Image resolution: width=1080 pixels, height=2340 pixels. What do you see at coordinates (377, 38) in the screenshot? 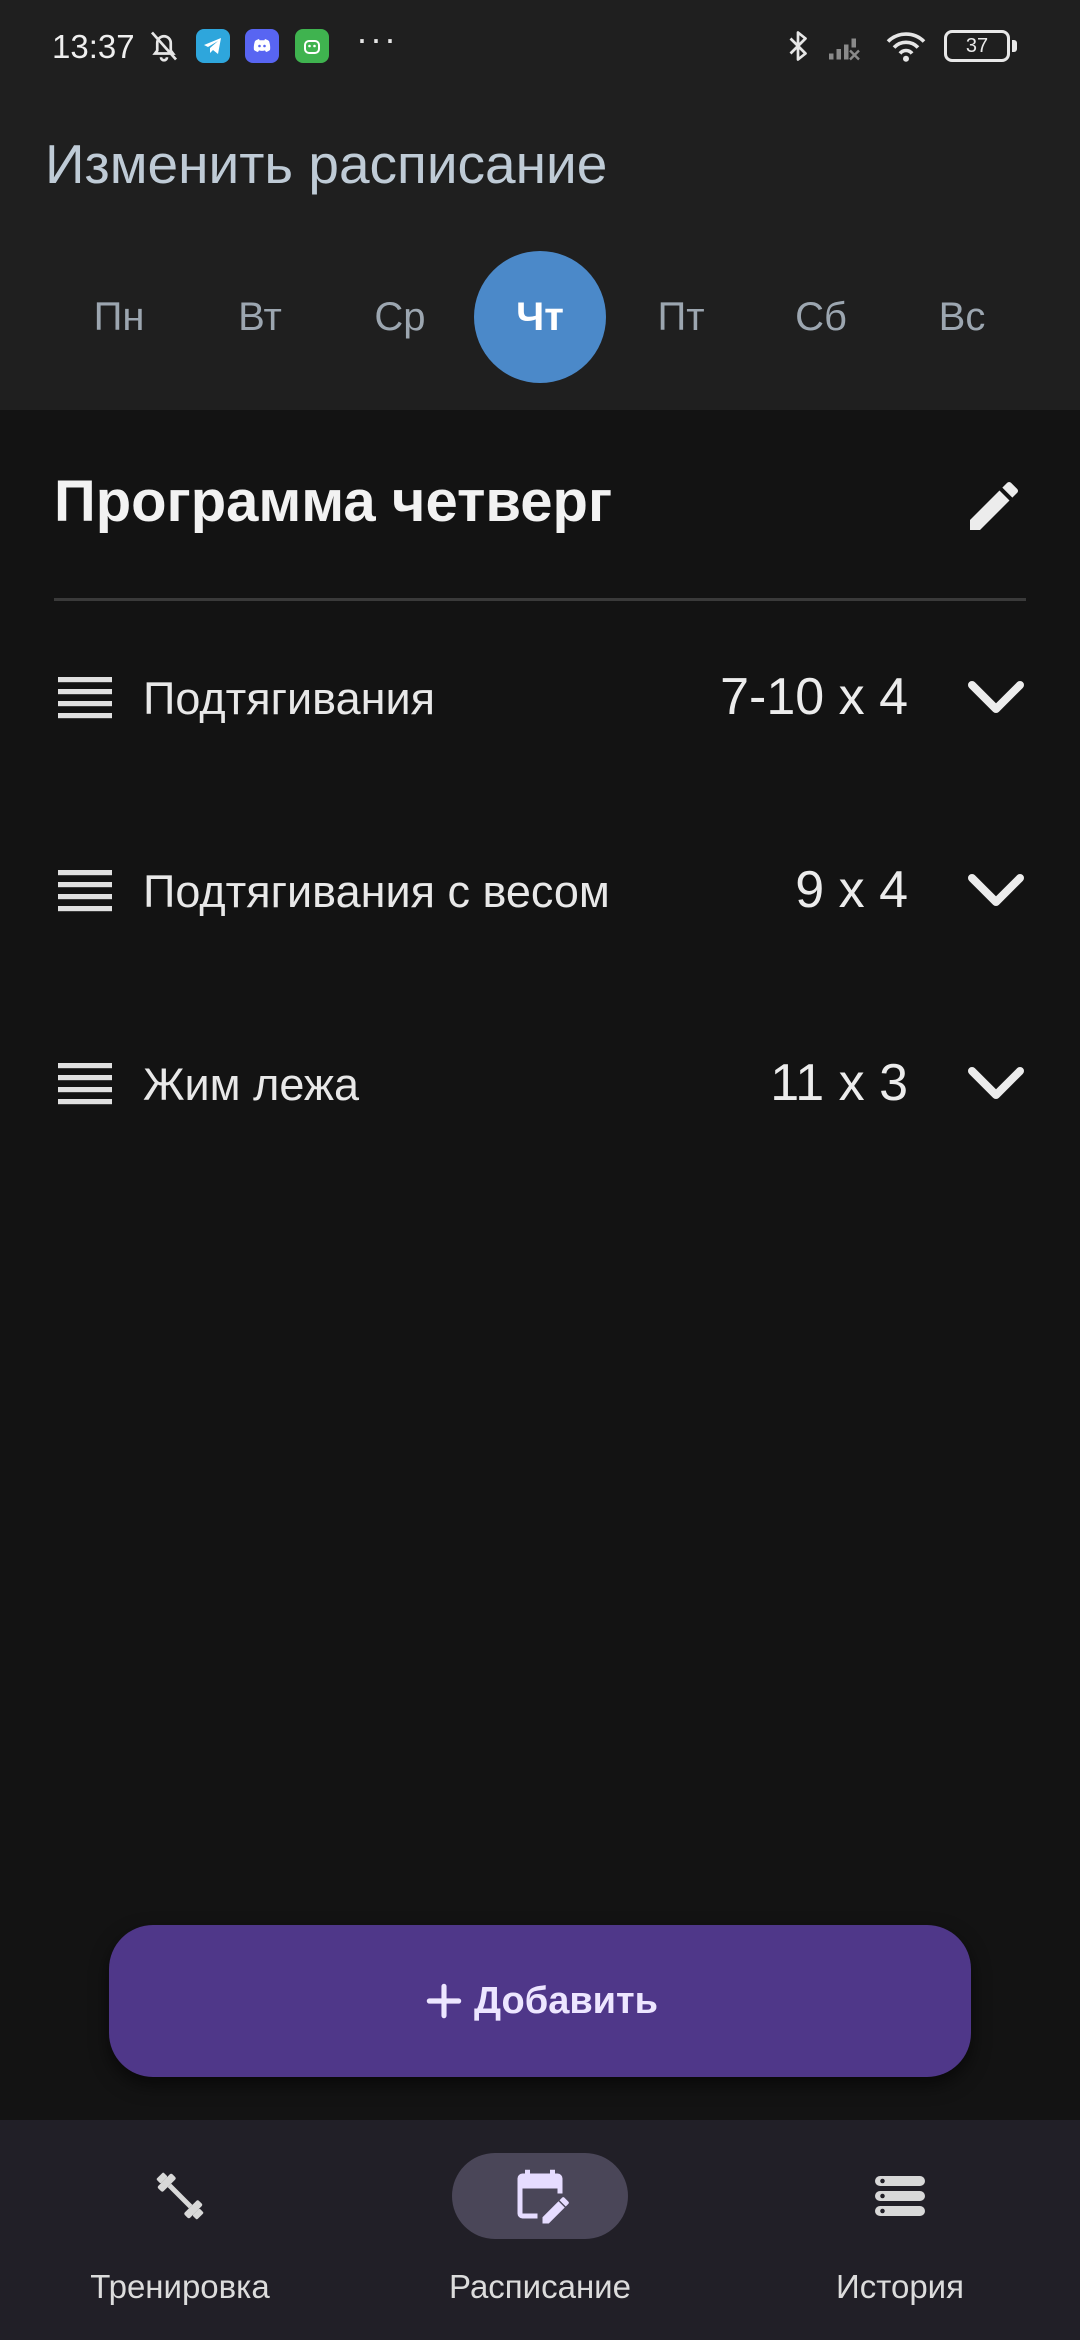
I see `more-dots-icon: ···` at bounding box center [377, 38].